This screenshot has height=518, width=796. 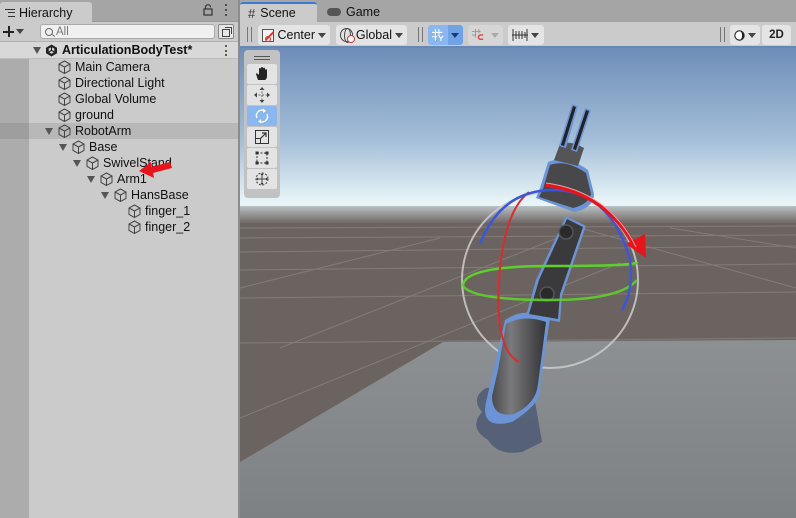 I want to click on hierarchy-item-robotarm: RobotArm, so click(x=119, y=131).